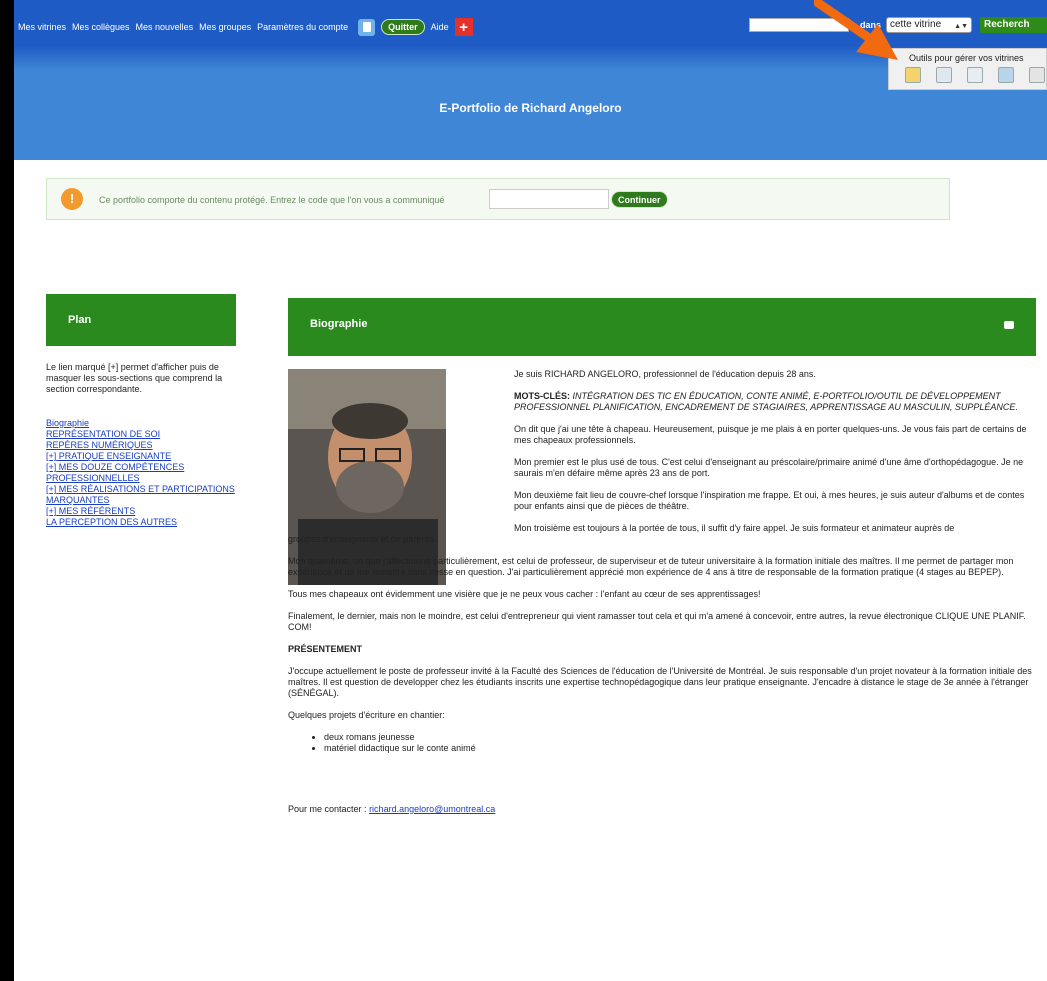 Image resolution: width=1047 pixels, height=981 pixels. Describe the element at coordinates (403, 27) in the screenshot. I see `quit-button: Quitter` at that location.